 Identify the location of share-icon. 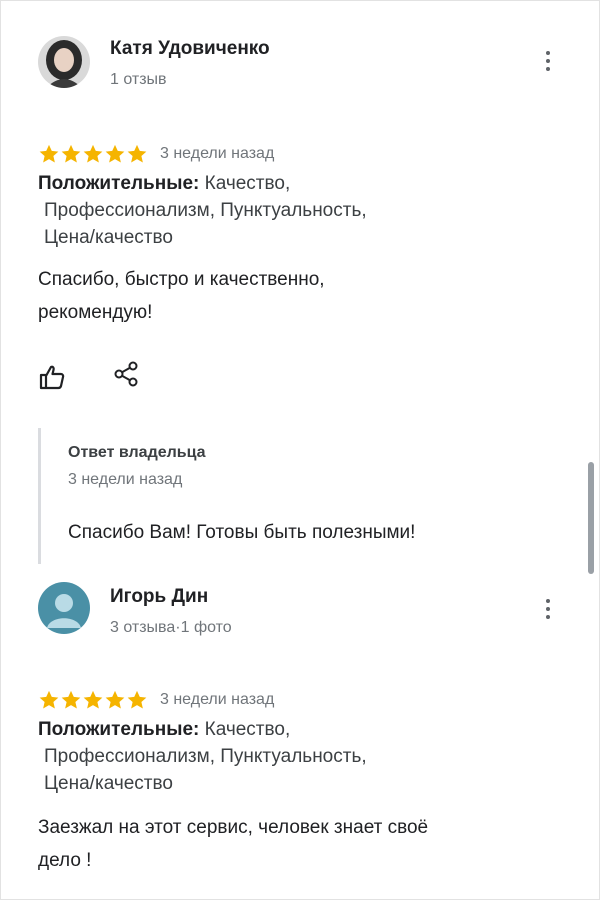
(126, 374).